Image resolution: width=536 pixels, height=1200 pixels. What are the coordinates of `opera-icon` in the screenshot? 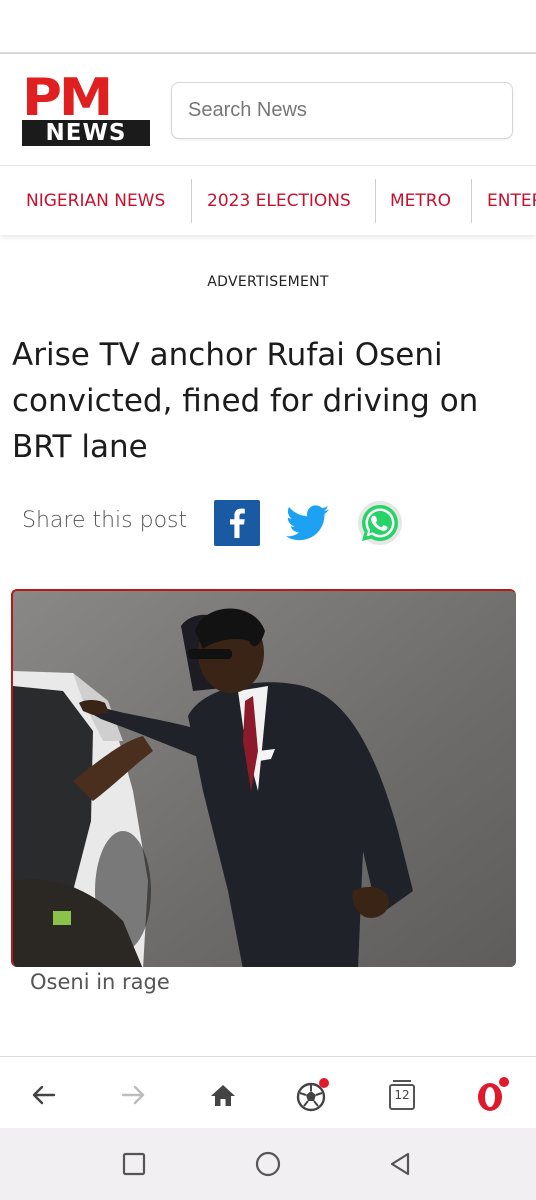 It's located at (493, 1094).